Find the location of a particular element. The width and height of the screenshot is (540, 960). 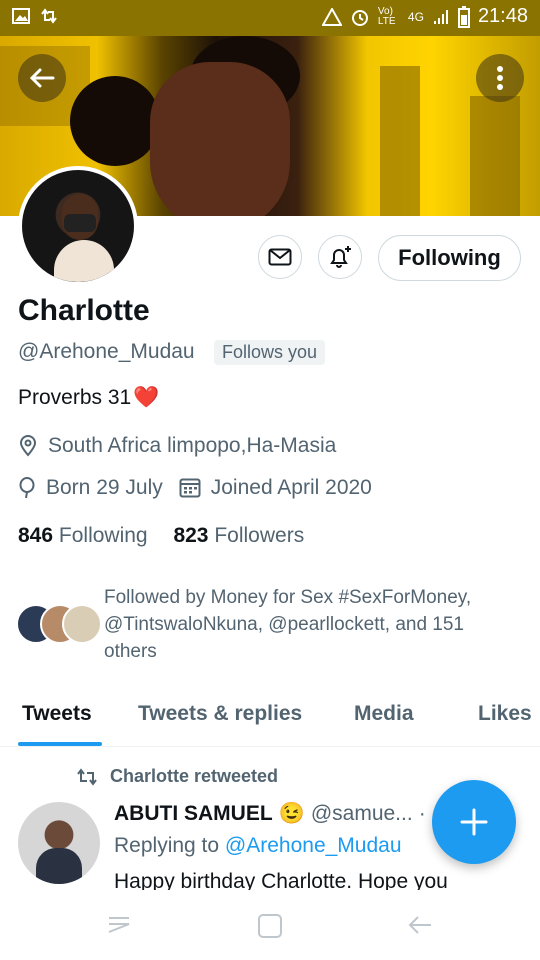

tab-tweets: Tweets is located at coordinates (57, 714).